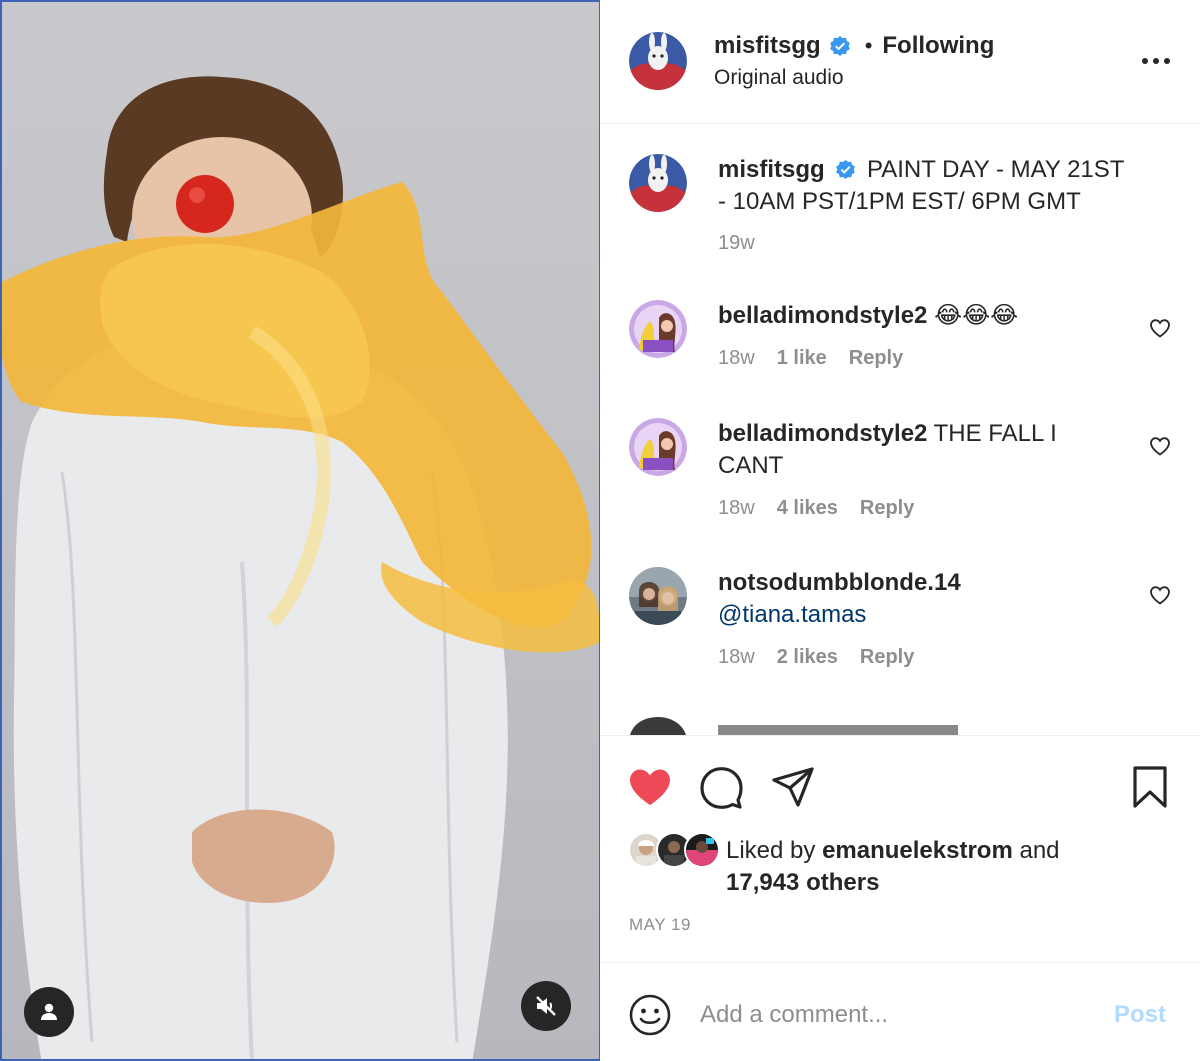  I want to click on more-options-button, so click(1156, 61).